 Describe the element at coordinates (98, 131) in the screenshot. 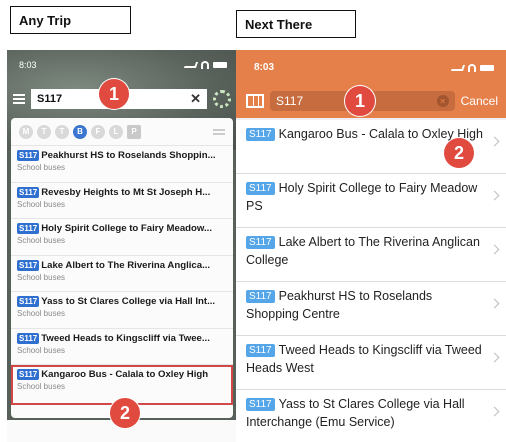

I see `mode-ferry-button: F` at that location.